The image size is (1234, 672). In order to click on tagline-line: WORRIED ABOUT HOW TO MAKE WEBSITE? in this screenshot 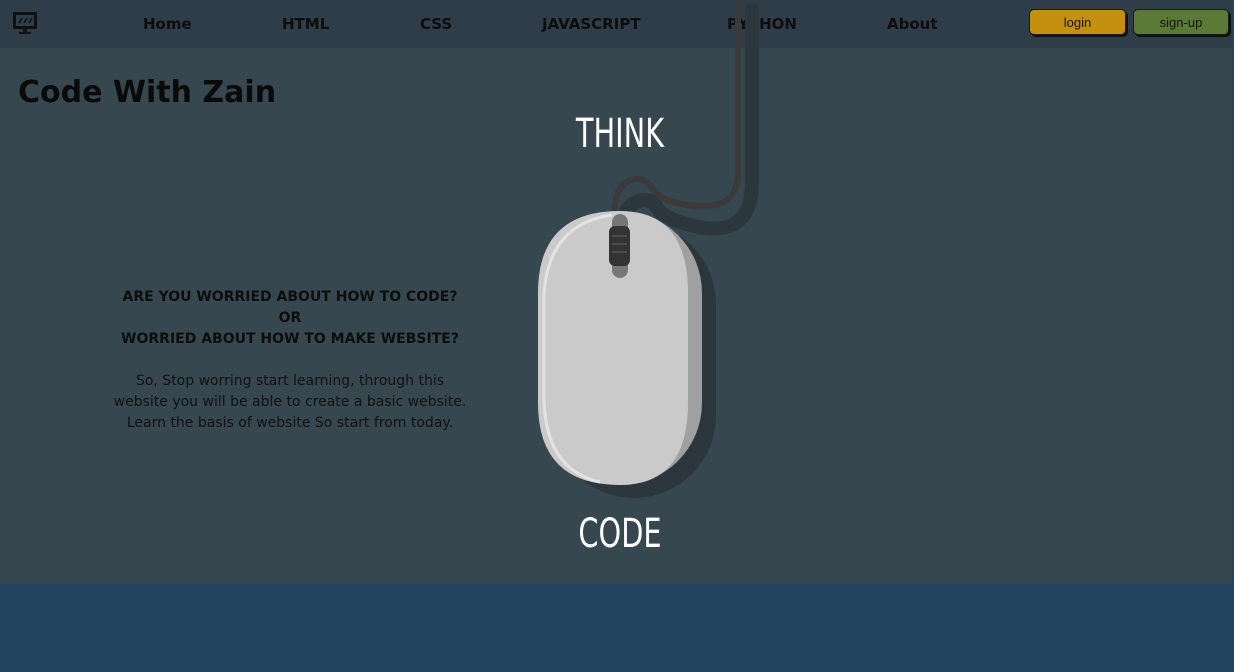, I will do `click(290, 339)`.